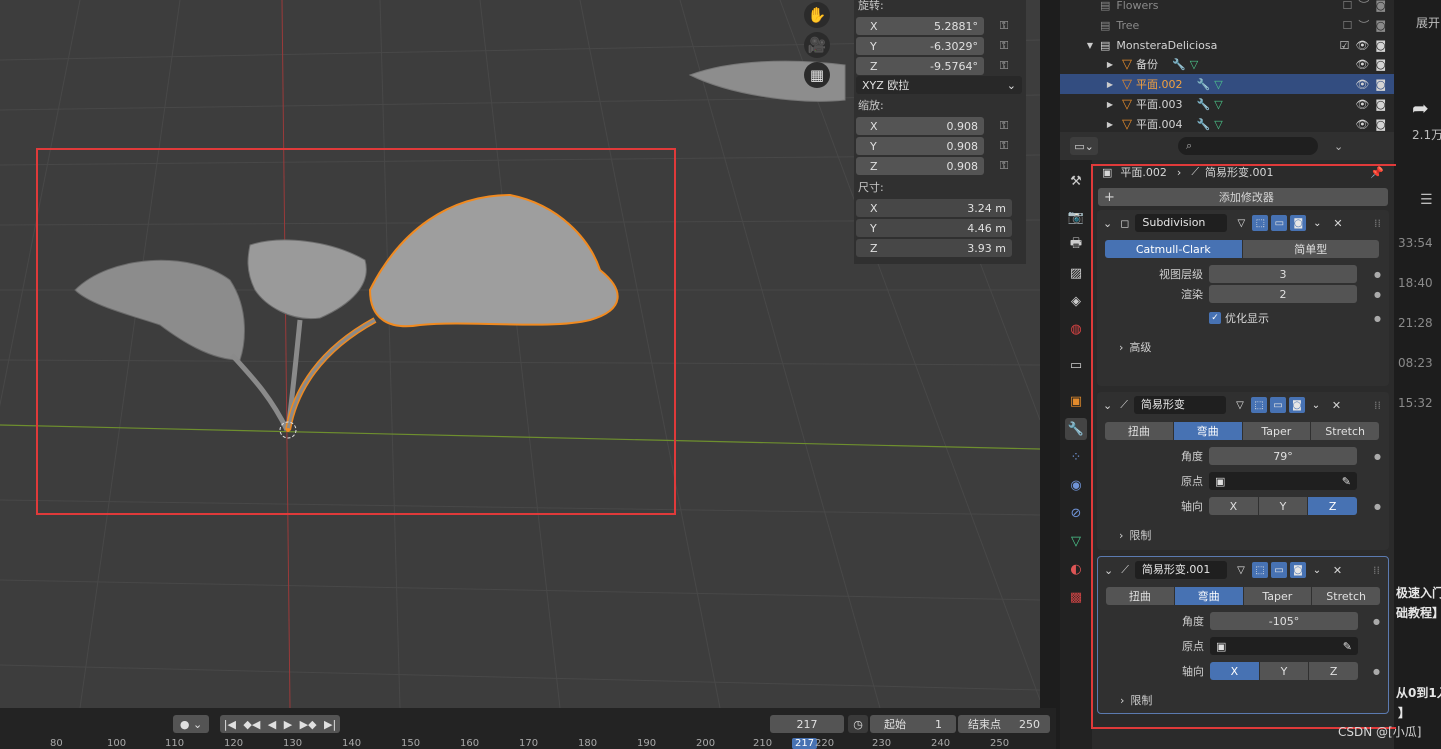  I want to click on ruler-tick: 120, so click(234, 743).